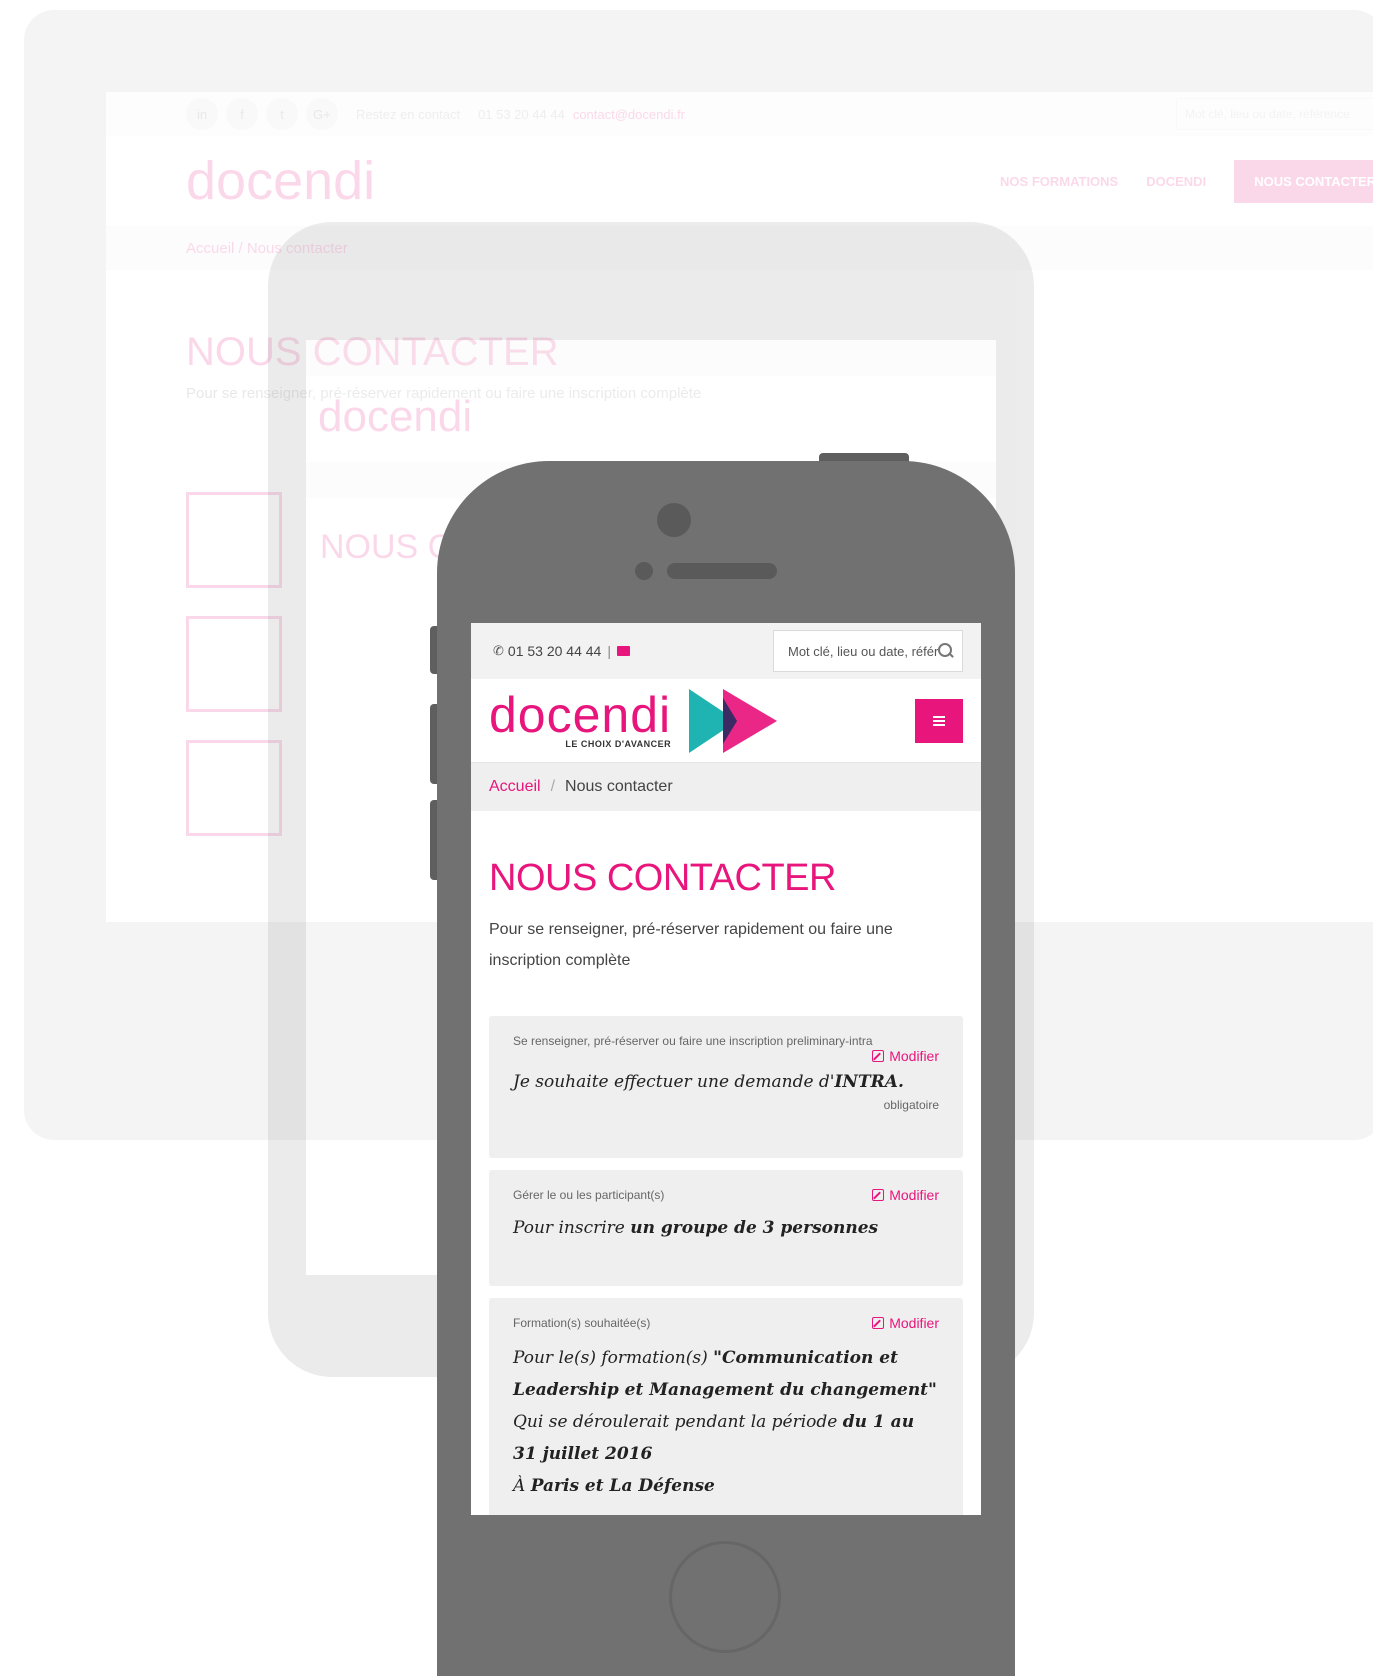  I want to click on modify-participants-button: Modifier, so click(905, 1195).